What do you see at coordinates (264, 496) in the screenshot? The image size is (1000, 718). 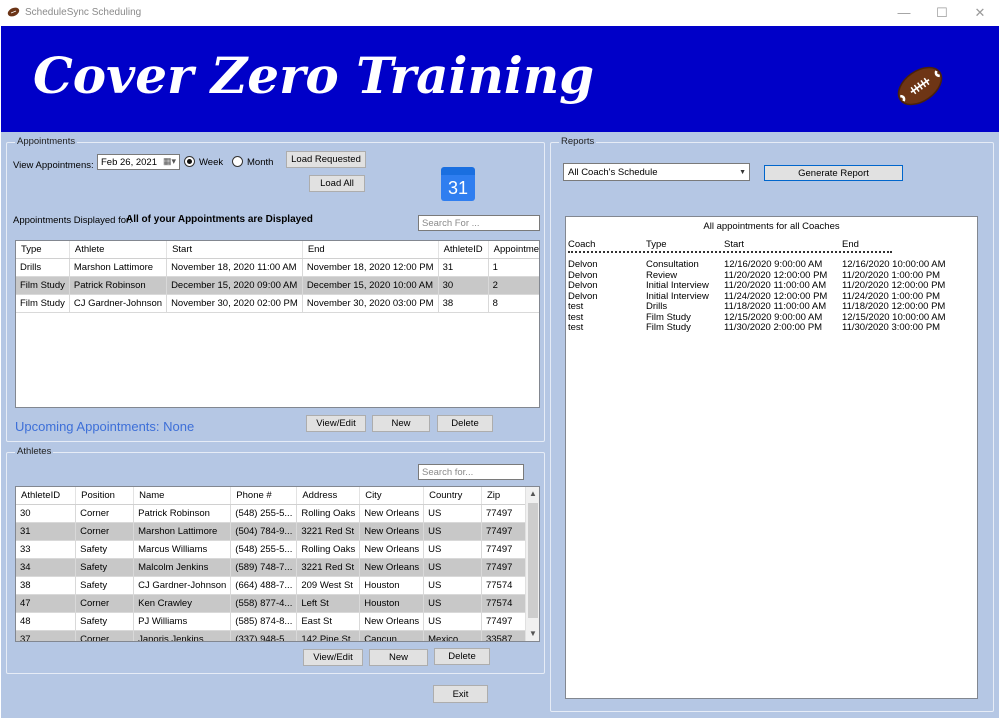 I see `column-header: Phone #` at bounding box center [264, 496].